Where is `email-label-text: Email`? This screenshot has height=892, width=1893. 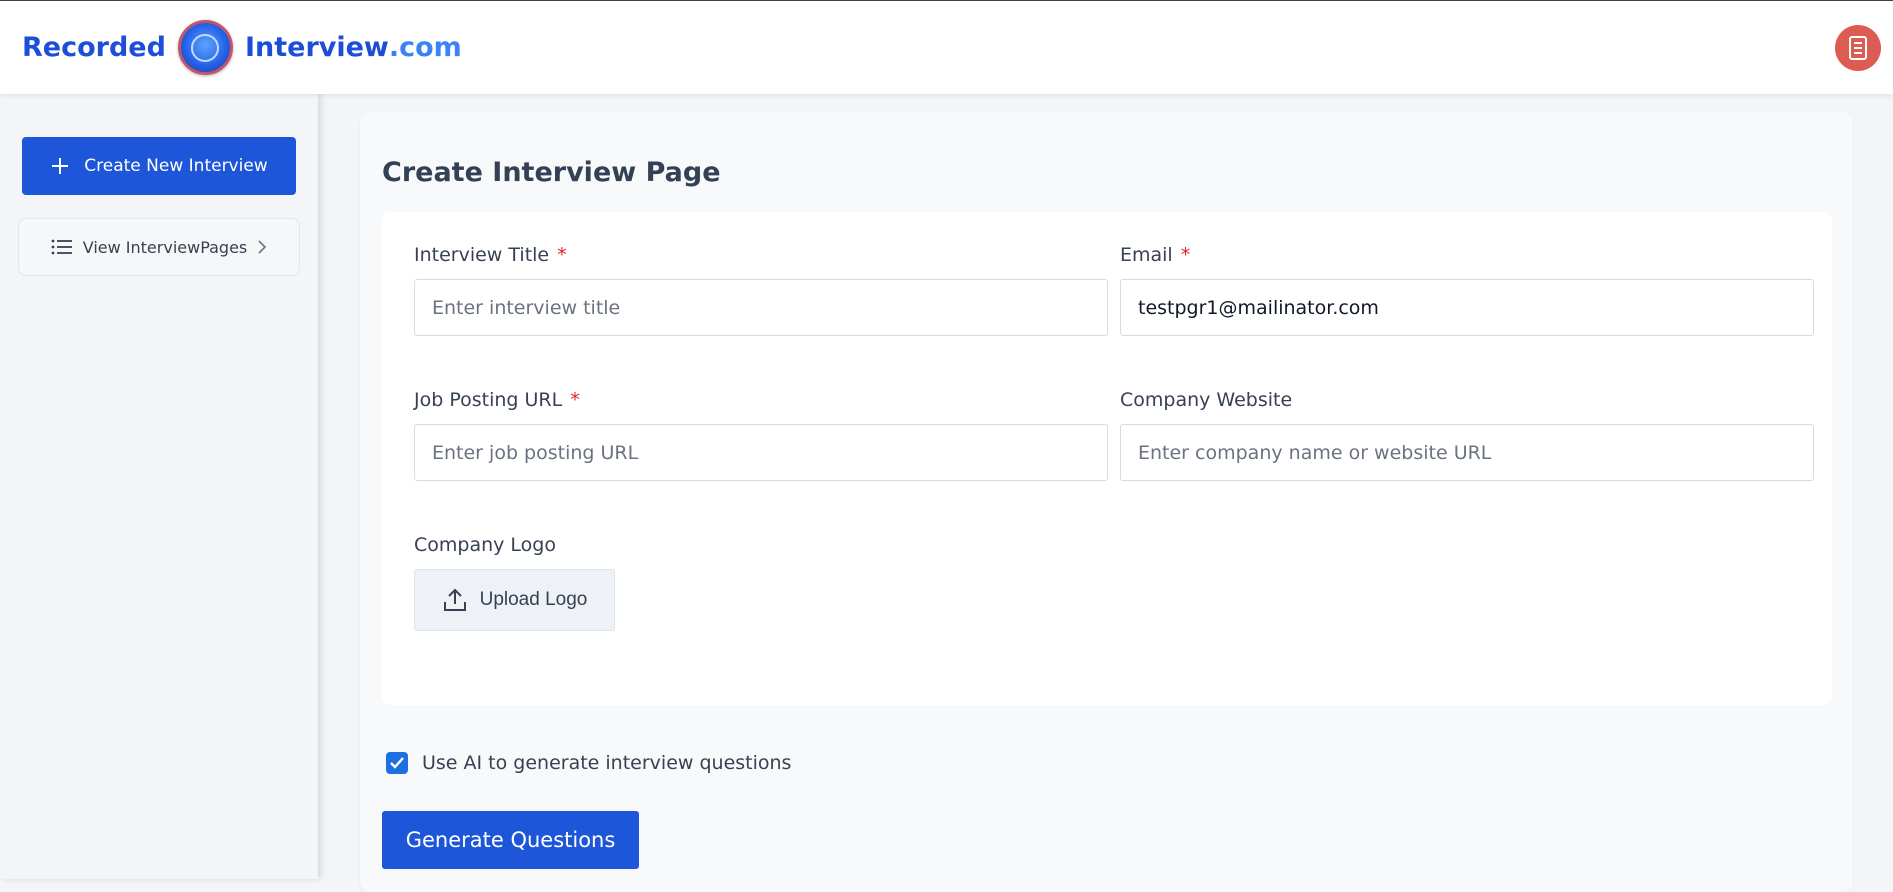
email-label-text: Email is located at coordinates (1146, 255).